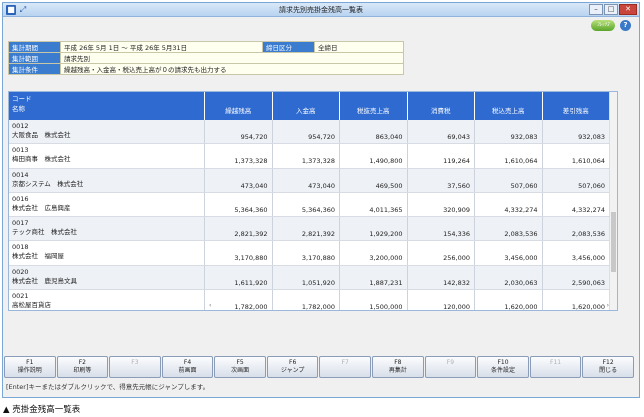 The width and height of the screenshot is (644, 417). What do you see at coordinates (38, 256) in the screenshot?
I see `cell-name: 株式会社 福岡屋` at bounding box center [38, 256].